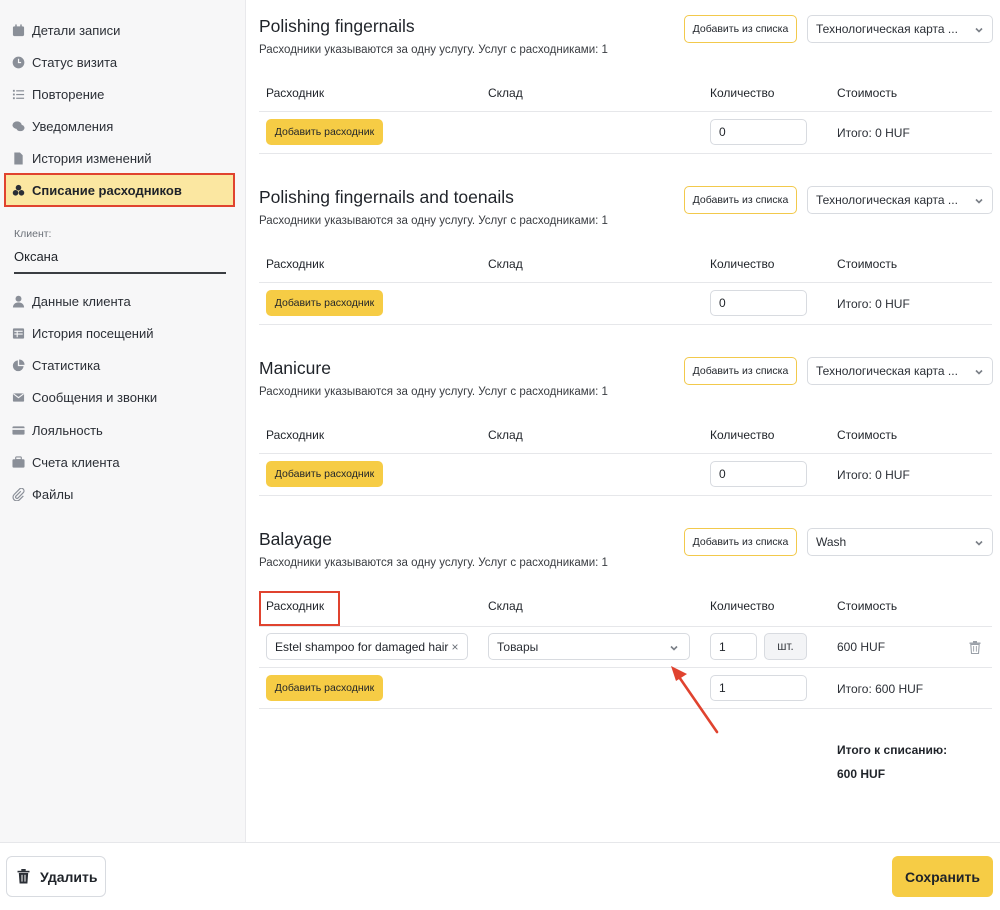 Image resolution: width=1000 pixels, height=910 pixels. Describe the element at coordinates (120, 62) in the screenshot. I see `sidebar-item-visit-status: Статус визита` at that location.